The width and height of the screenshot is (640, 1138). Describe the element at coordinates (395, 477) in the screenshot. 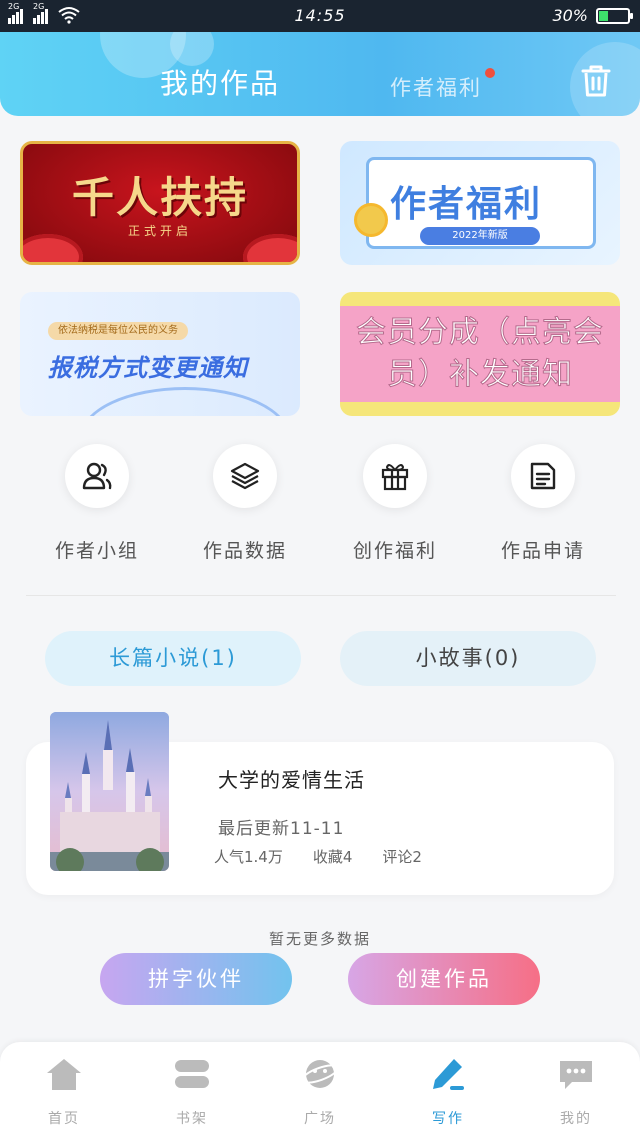

I see `gift-icon` at that location.